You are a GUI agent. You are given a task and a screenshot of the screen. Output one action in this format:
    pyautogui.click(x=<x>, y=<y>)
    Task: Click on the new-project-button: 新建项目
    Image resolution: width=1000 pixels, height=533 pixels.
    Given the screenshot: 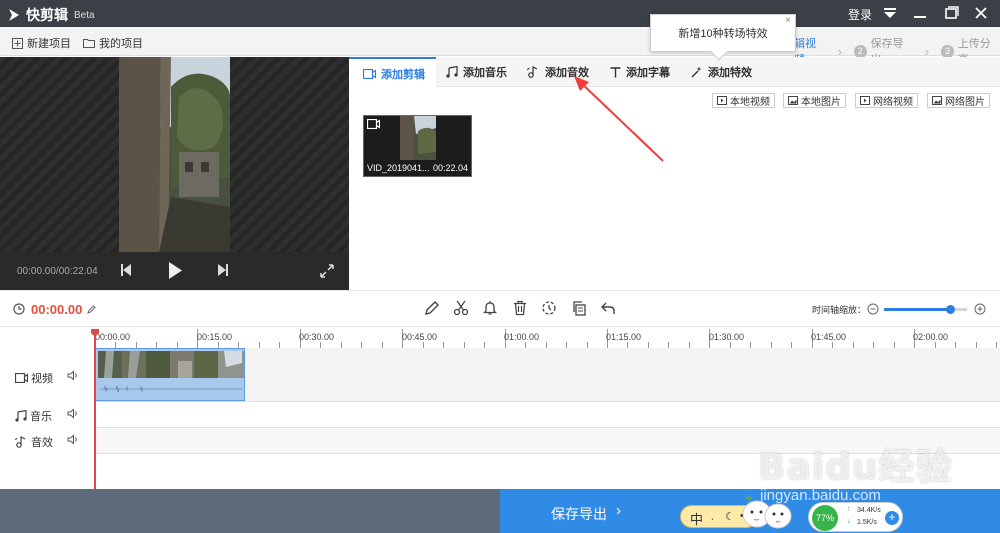 What is the action you would take?
    pyautogui.click(x=41, y=43)
    